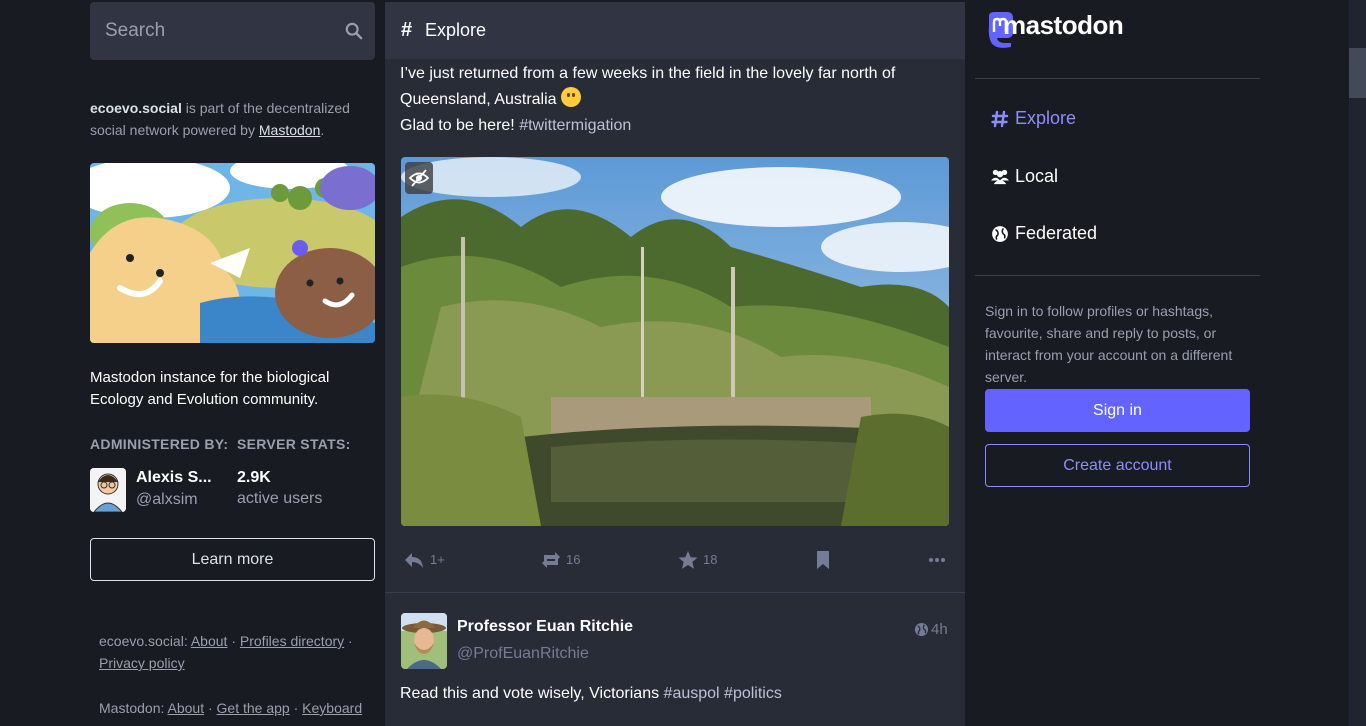  What do you see at coordinates (142, 663) in the screenshot?
I see `footer-privacy-link: Privacy policy` at bounding box center [142, 663].